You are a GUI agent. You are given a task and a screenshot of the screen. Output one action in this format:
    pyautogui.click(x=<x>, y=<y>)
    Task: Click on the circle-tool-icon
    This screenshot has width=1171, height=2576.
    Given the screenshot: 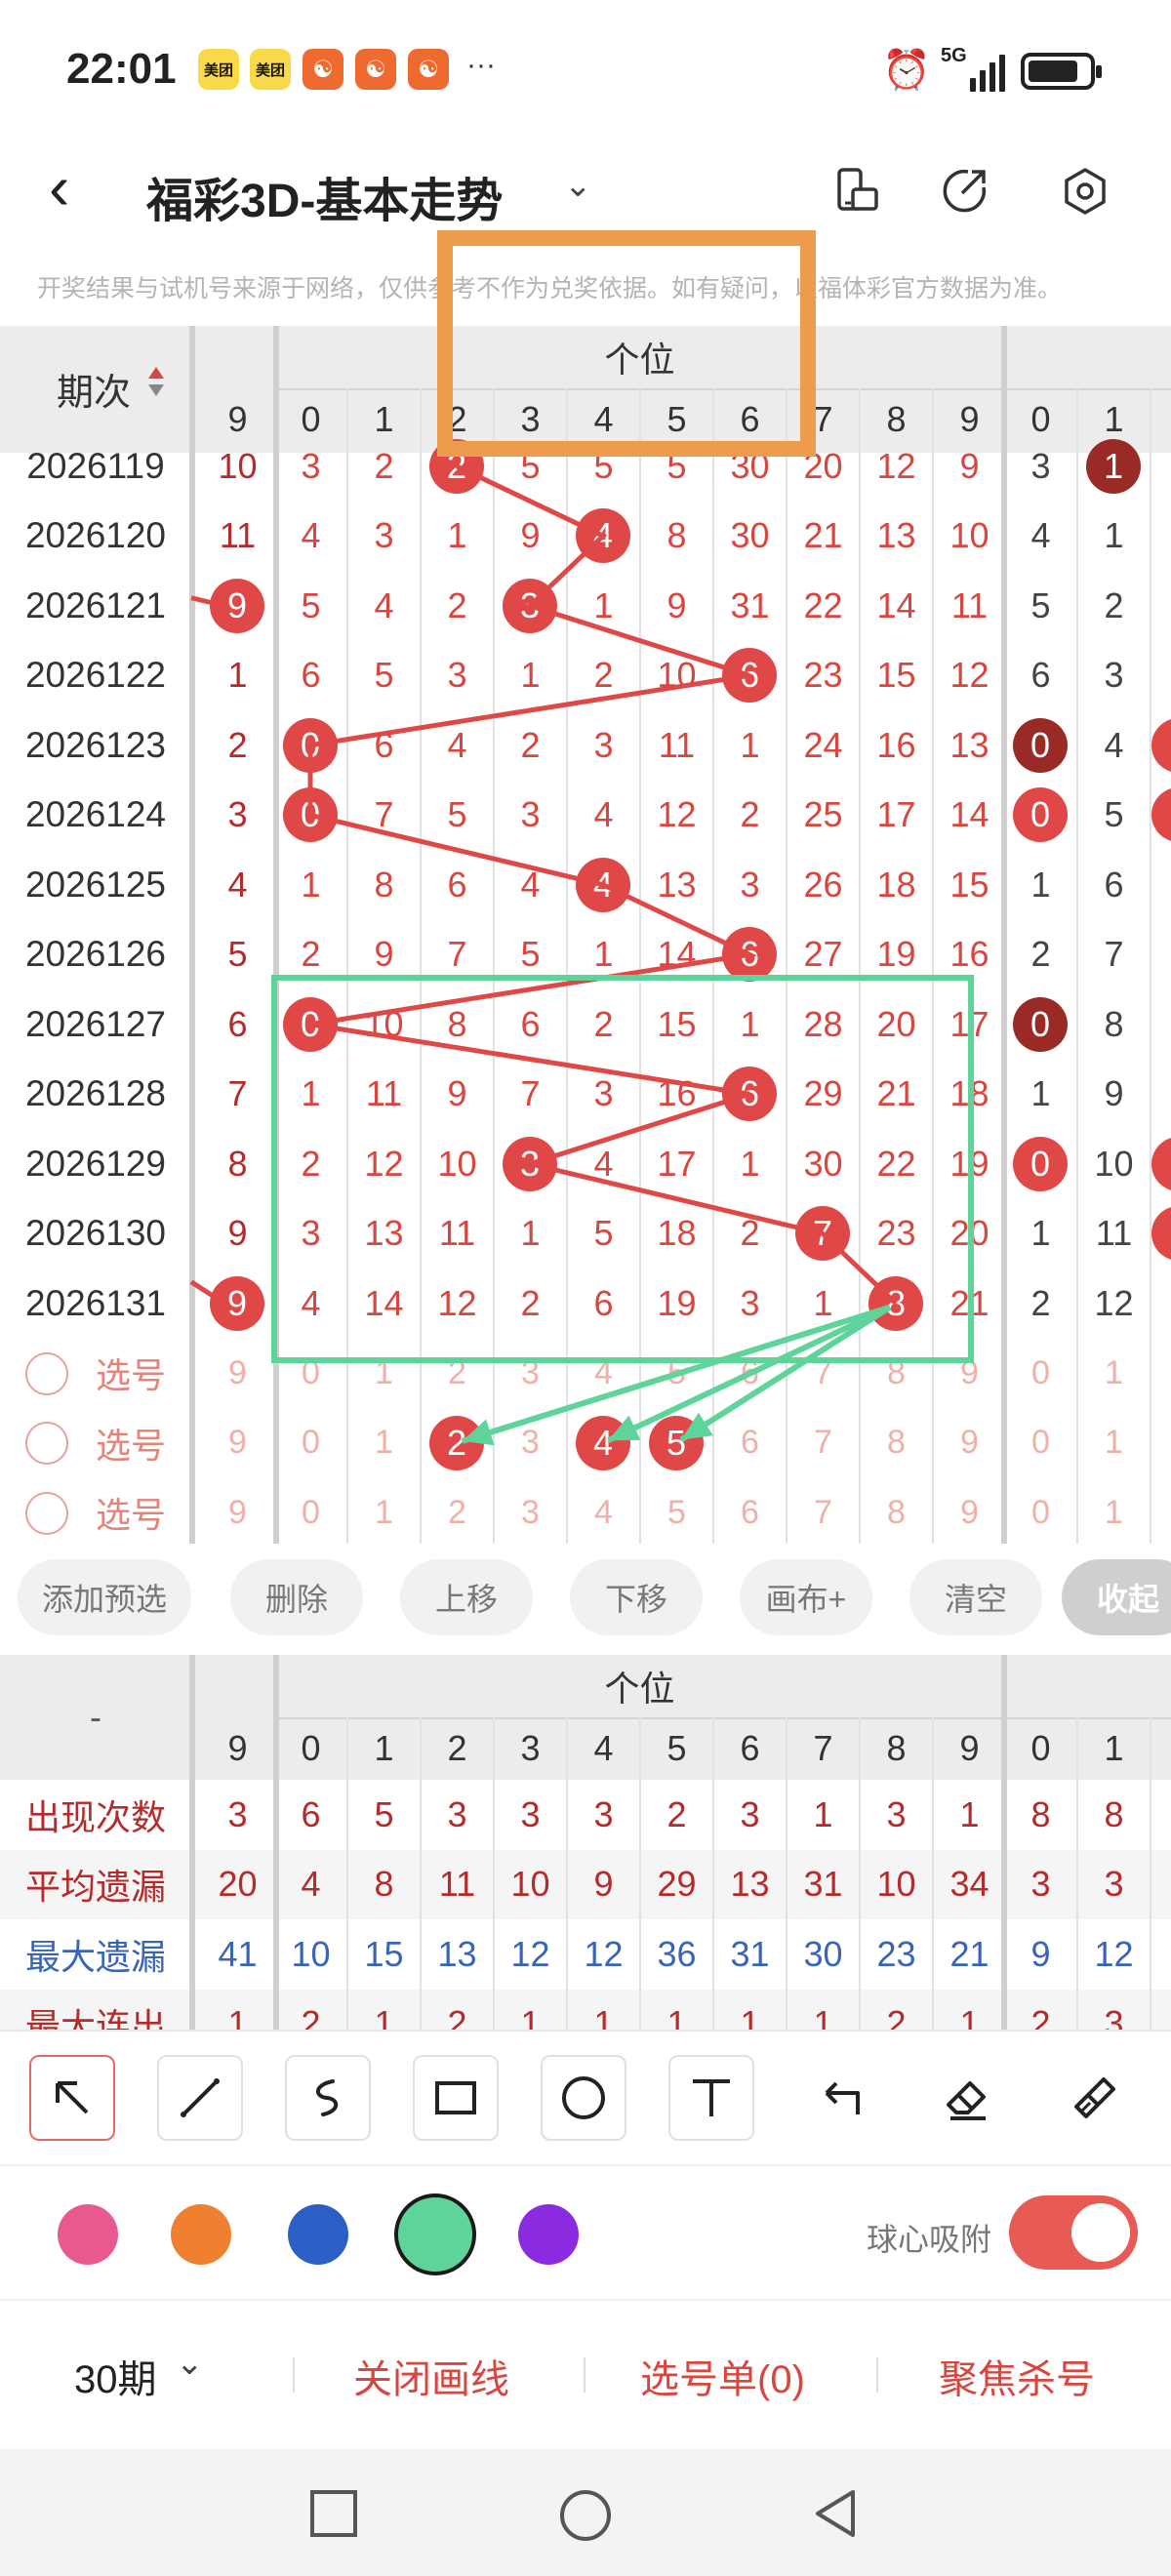 What is the action you would take?
    pyautogui.click(x=583, y=2098)
    